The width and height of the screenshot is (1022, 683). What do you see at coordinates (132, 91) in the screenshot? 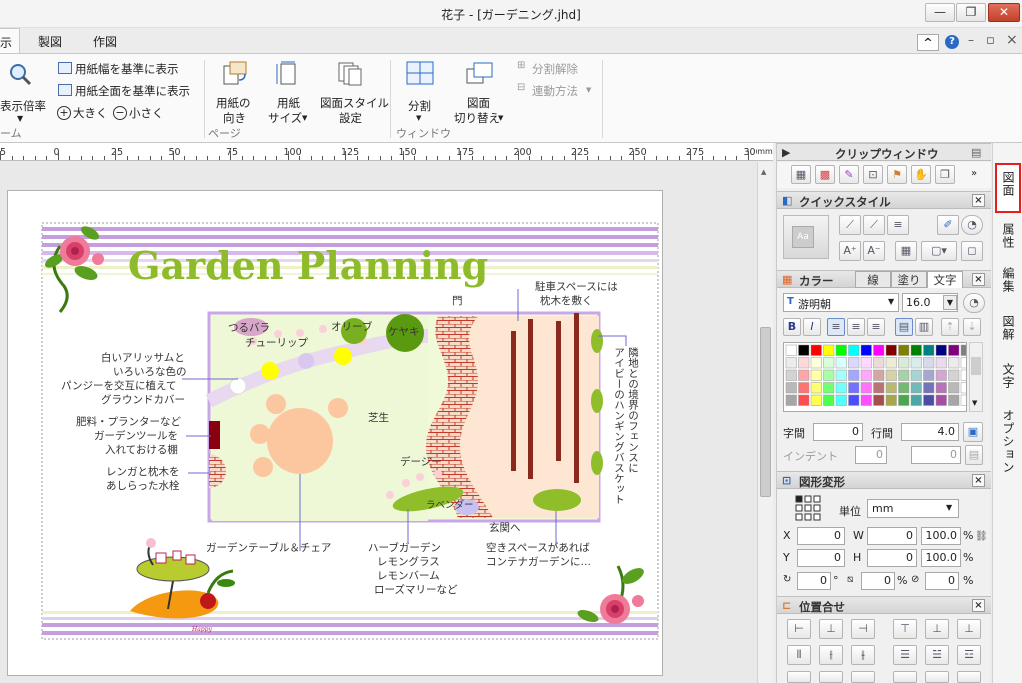
I see `fit-all-button: 用紙全面を基準に表示` at bounding box center [132, 91].